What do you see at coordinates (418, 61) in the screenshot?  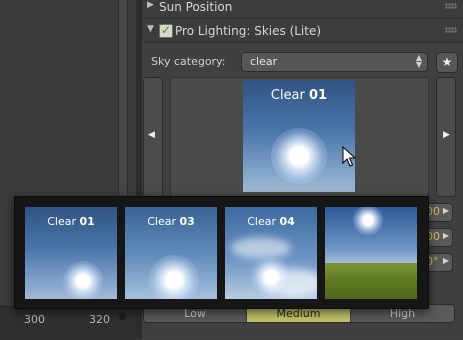 I see `updown-arrows-icon: ▲ ▼` at bounding box center [418, 61].